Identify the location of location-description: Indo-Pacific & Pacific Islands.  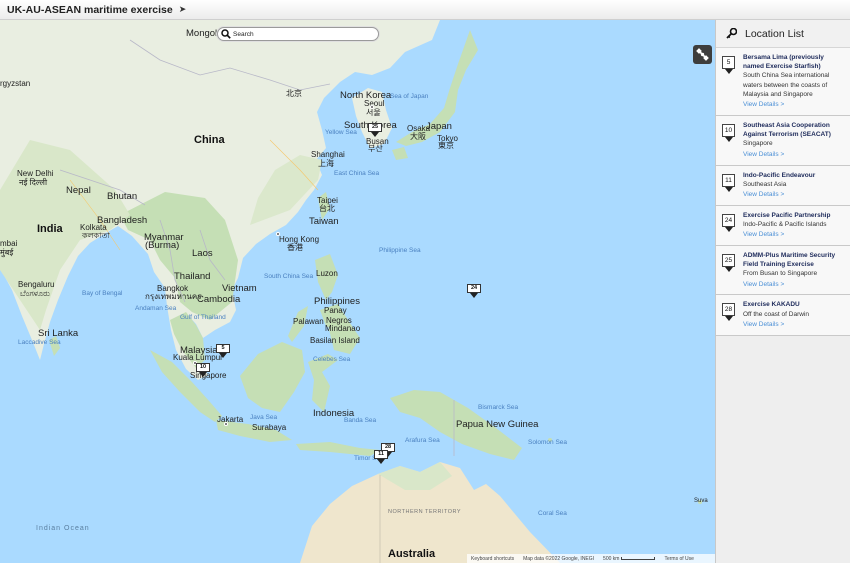
(785, 224).